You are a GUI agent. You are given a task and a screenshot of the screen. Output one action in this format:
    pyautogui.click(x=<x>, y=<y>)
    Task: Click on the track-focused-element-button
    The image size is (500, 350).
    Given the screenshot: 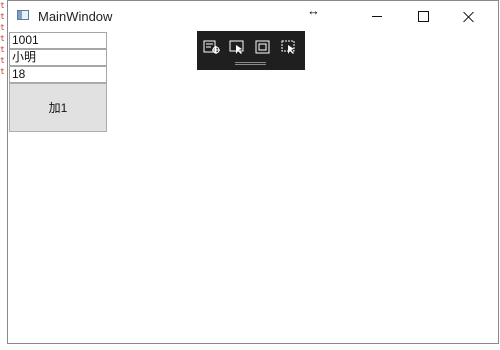 What is the action you would take?
    pyautogui.click(x=289, y=47)
    